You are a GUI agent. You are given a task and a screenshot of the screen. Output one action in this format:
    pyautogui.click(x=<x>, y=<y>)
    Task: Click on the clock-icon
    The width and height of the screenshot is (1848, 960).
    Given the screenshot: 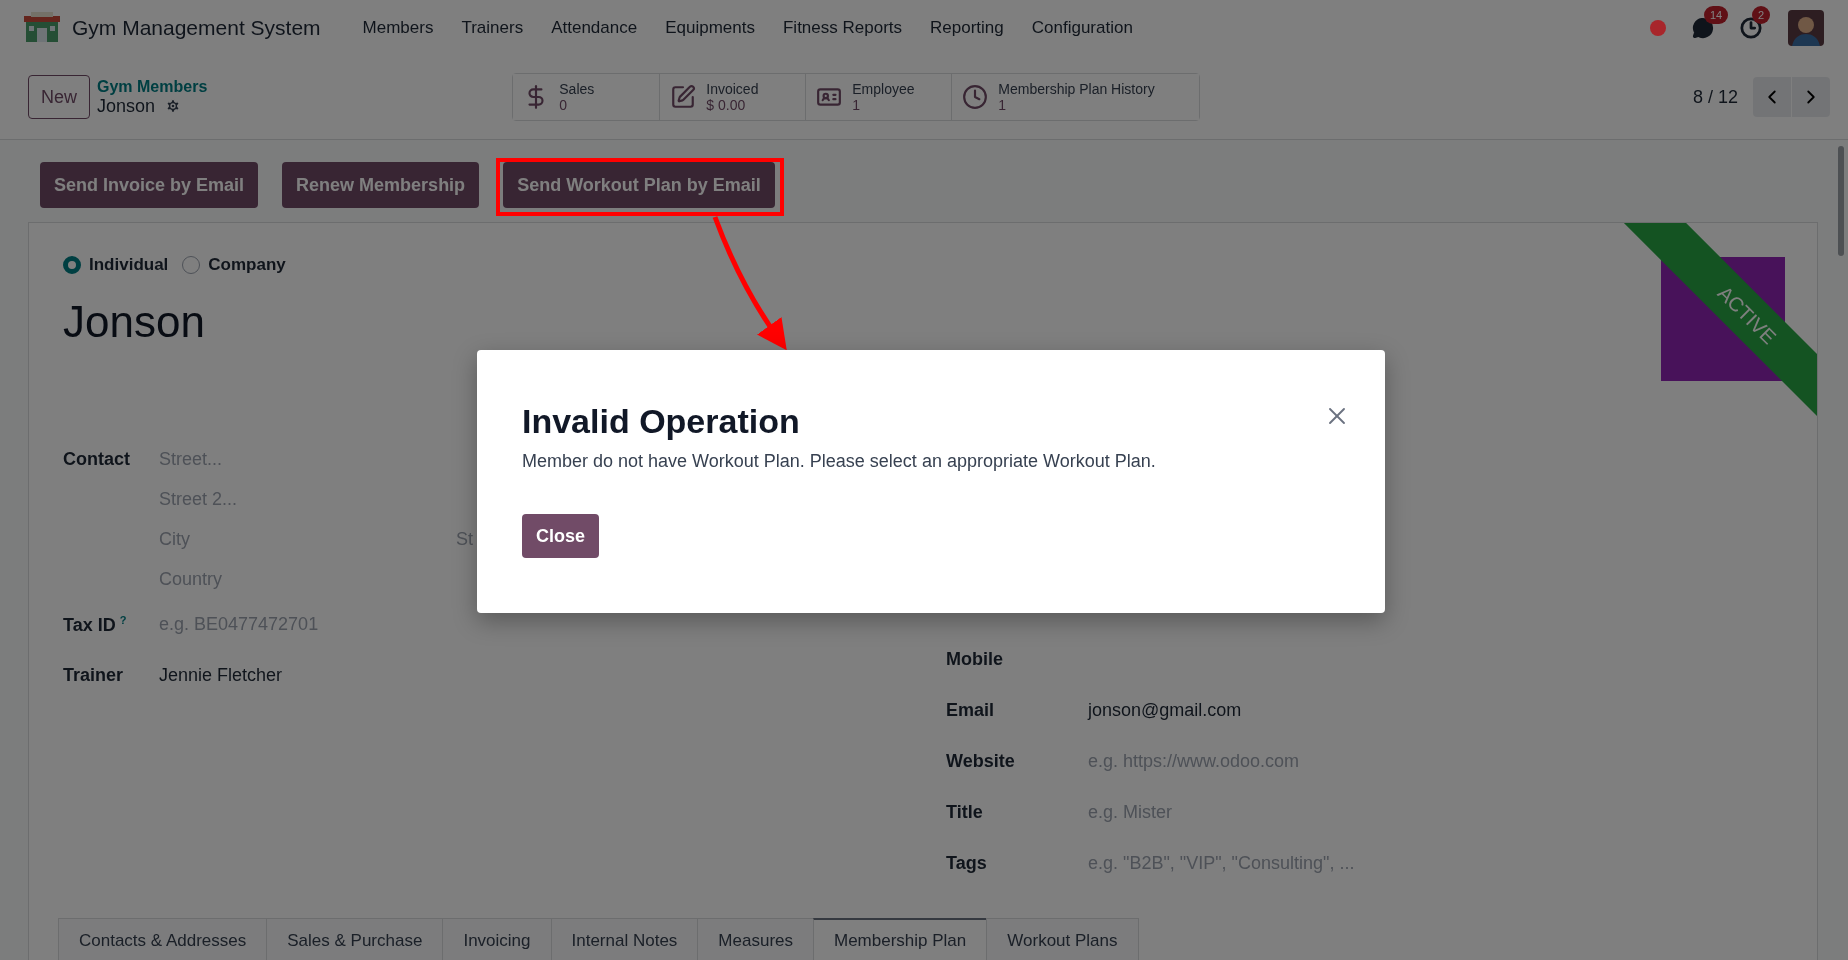 What is the action you would take?
    pyautogui.click(x=975, y=97)
    